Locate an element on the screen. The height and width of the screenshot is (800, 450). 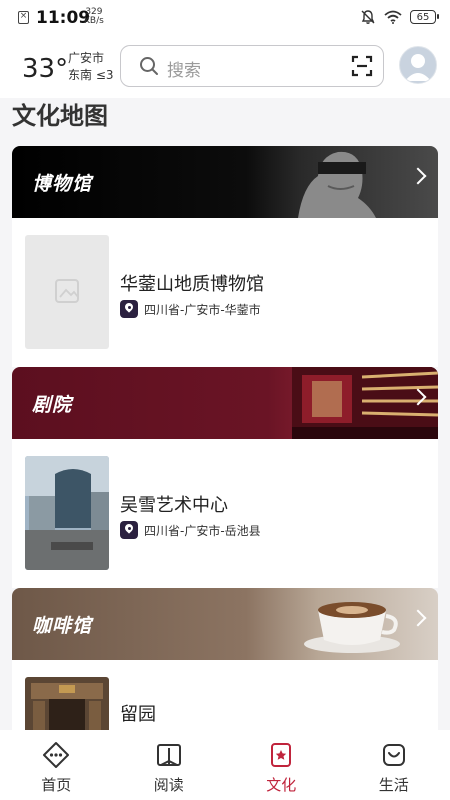
nav-item-home: 首页 is located at coordinates (56, 765).